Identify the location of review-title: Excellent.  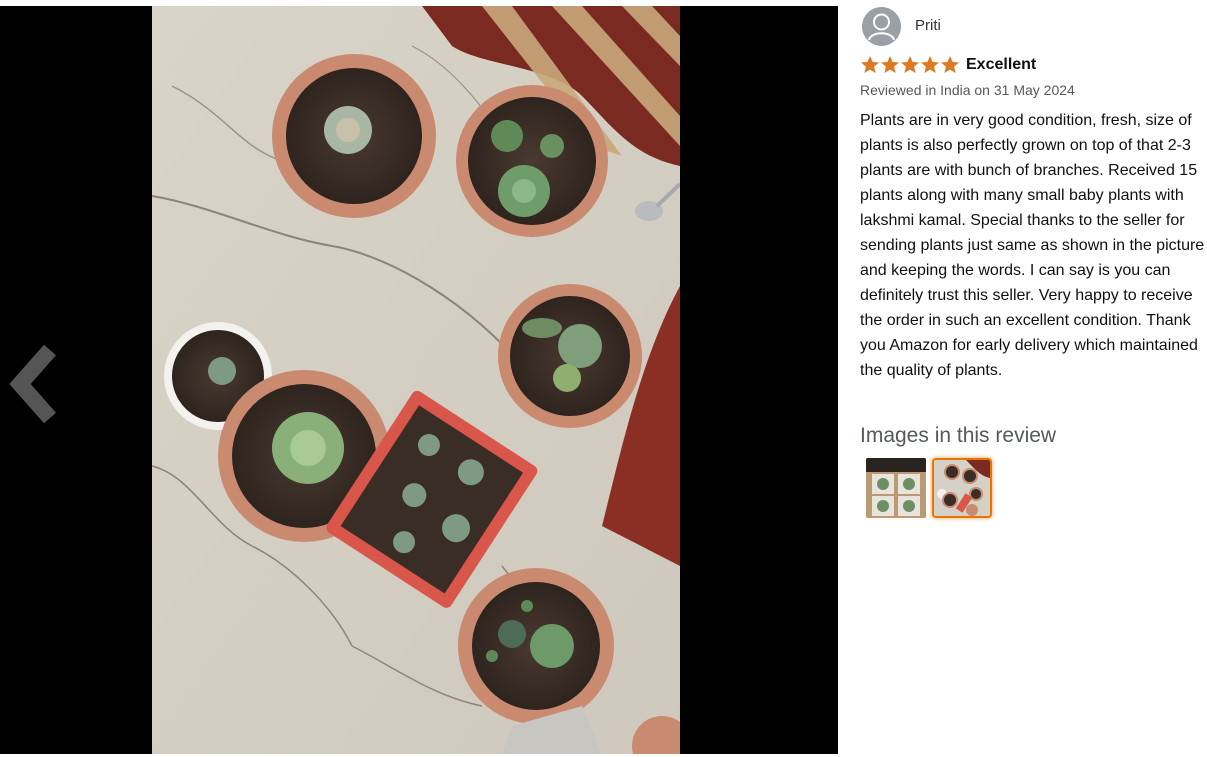
(1001, 64).